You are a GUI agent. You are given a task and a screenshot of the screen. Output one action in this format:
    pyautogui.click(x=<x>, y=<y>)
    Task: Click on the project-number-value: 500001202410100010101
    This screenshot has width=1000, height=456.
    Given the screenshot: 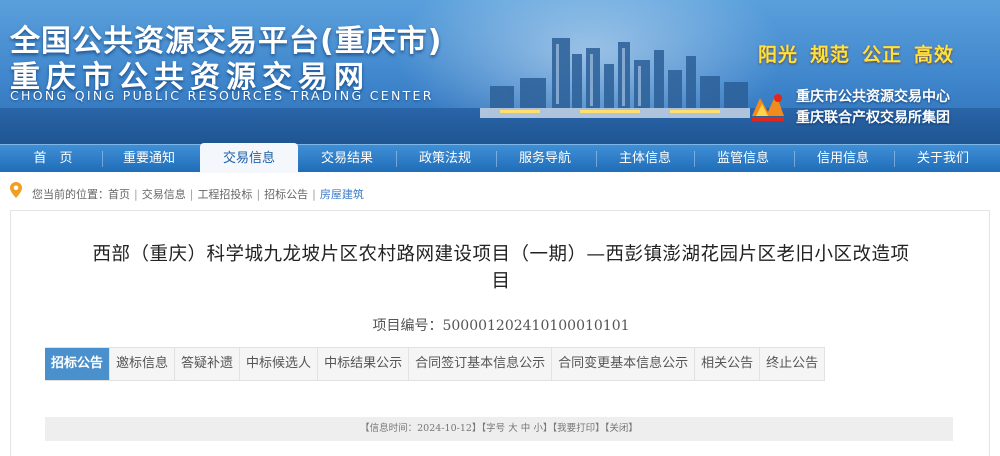 What is the action you would take?
    pyautogui.click(x=536, y=326)
    